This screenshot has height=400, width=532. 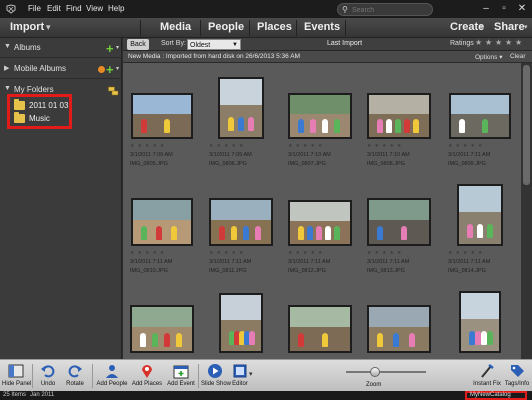 What do you see at coordinates (345, 43) in the screenshot?
I see `view-title: Last Import` at bounding box center [345, 43].